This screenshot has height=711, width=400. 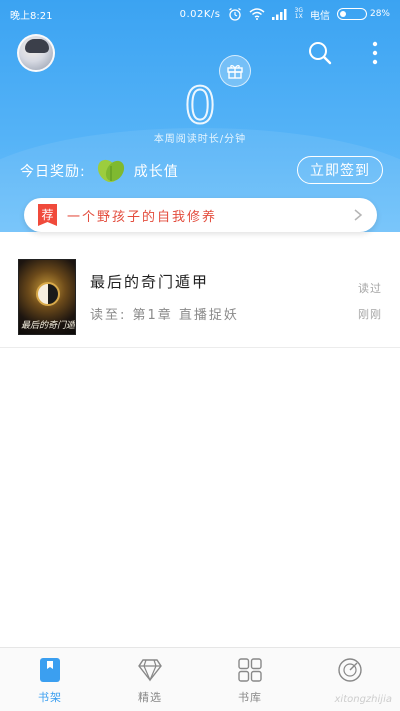 What do you see at coordinates (53, 172) in the screenshot?
I see `reward-label: 今日奖励:` at bounding box center [53, 172].